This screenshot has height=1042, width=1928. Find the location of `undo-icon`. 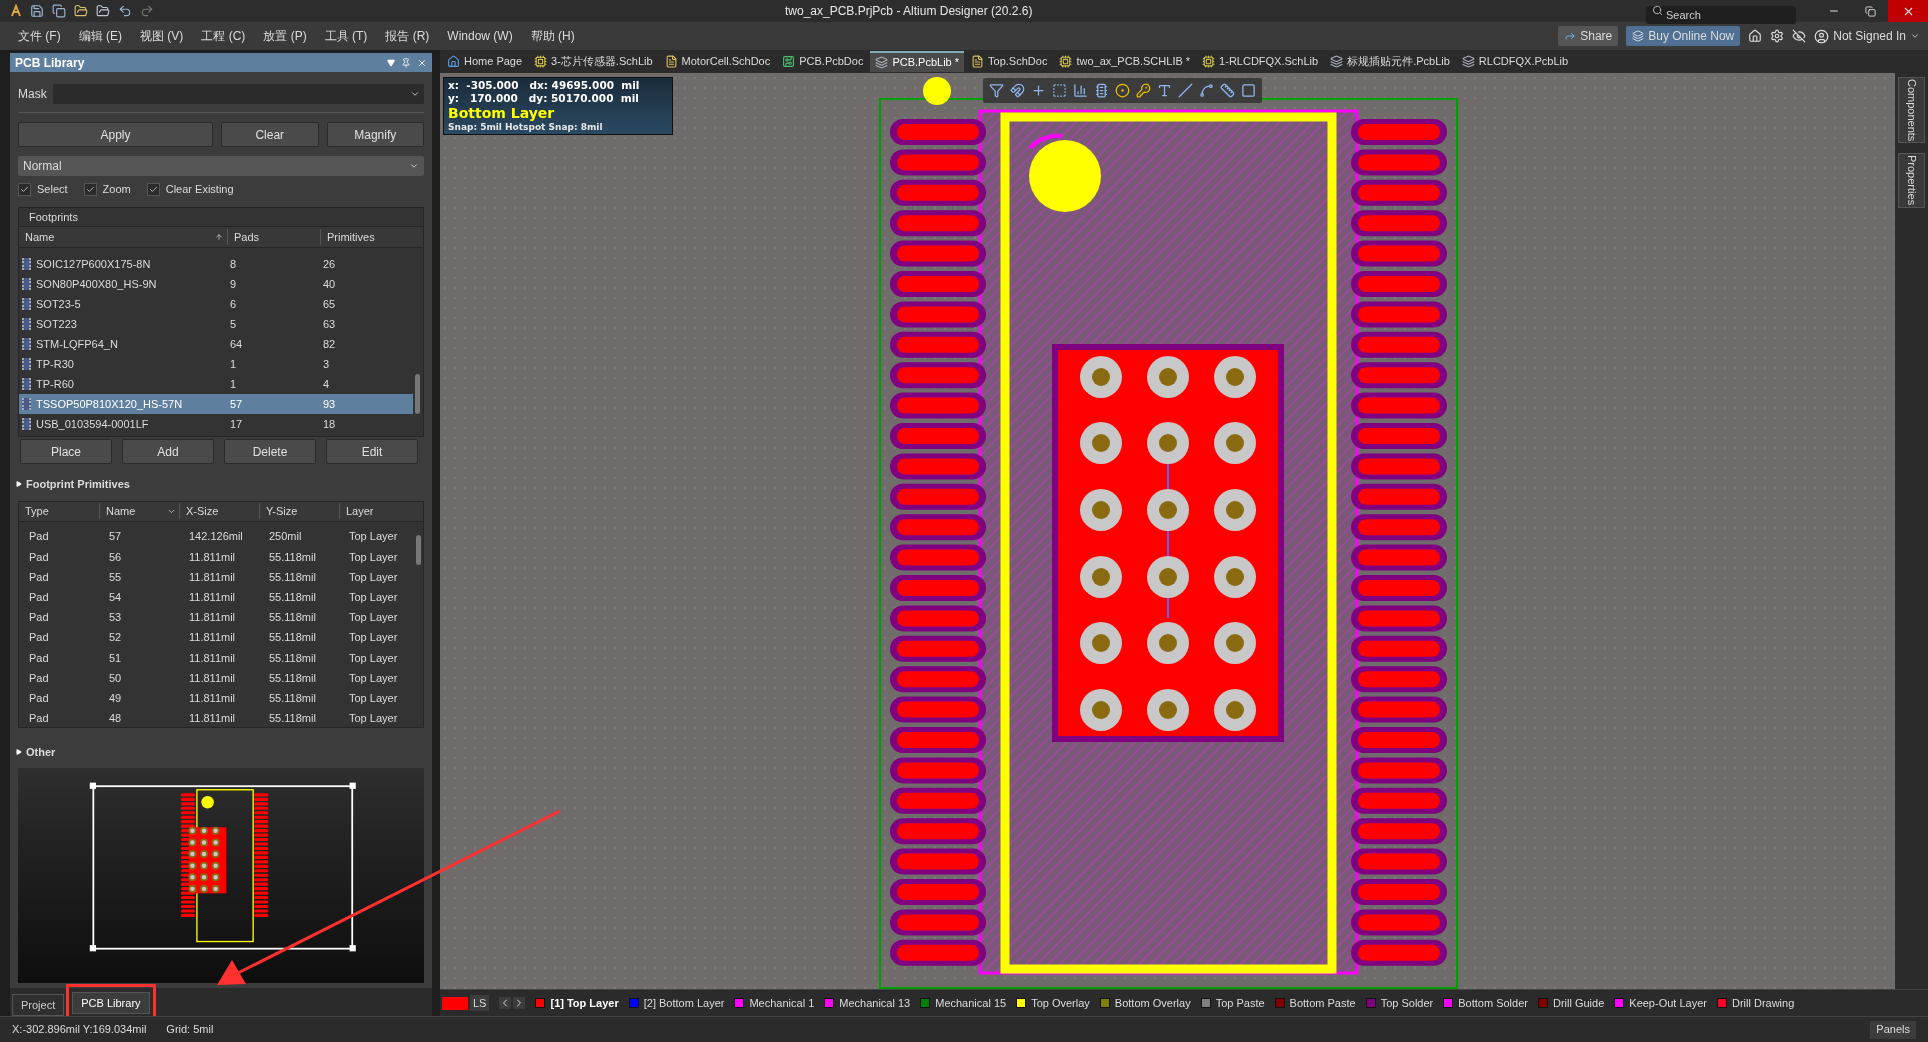

undo-icon is located at coordinates (125, 11).